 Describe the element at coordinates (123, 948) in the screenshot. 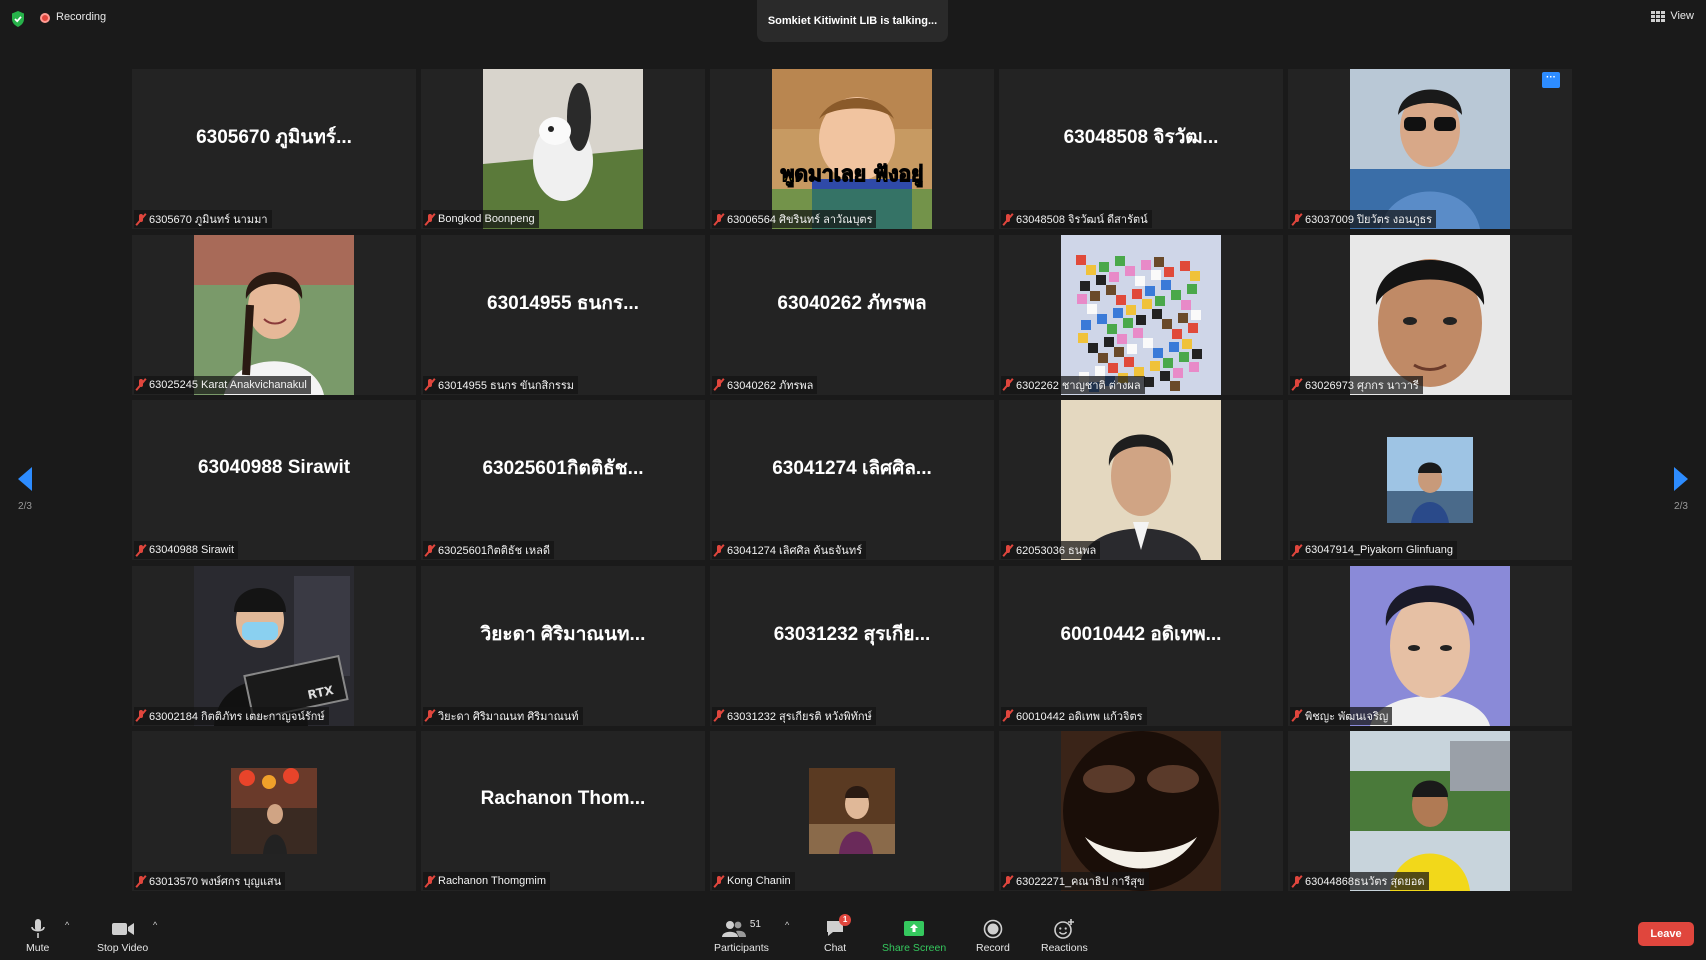

I see `stop-video-label: Stop Video` at that location.